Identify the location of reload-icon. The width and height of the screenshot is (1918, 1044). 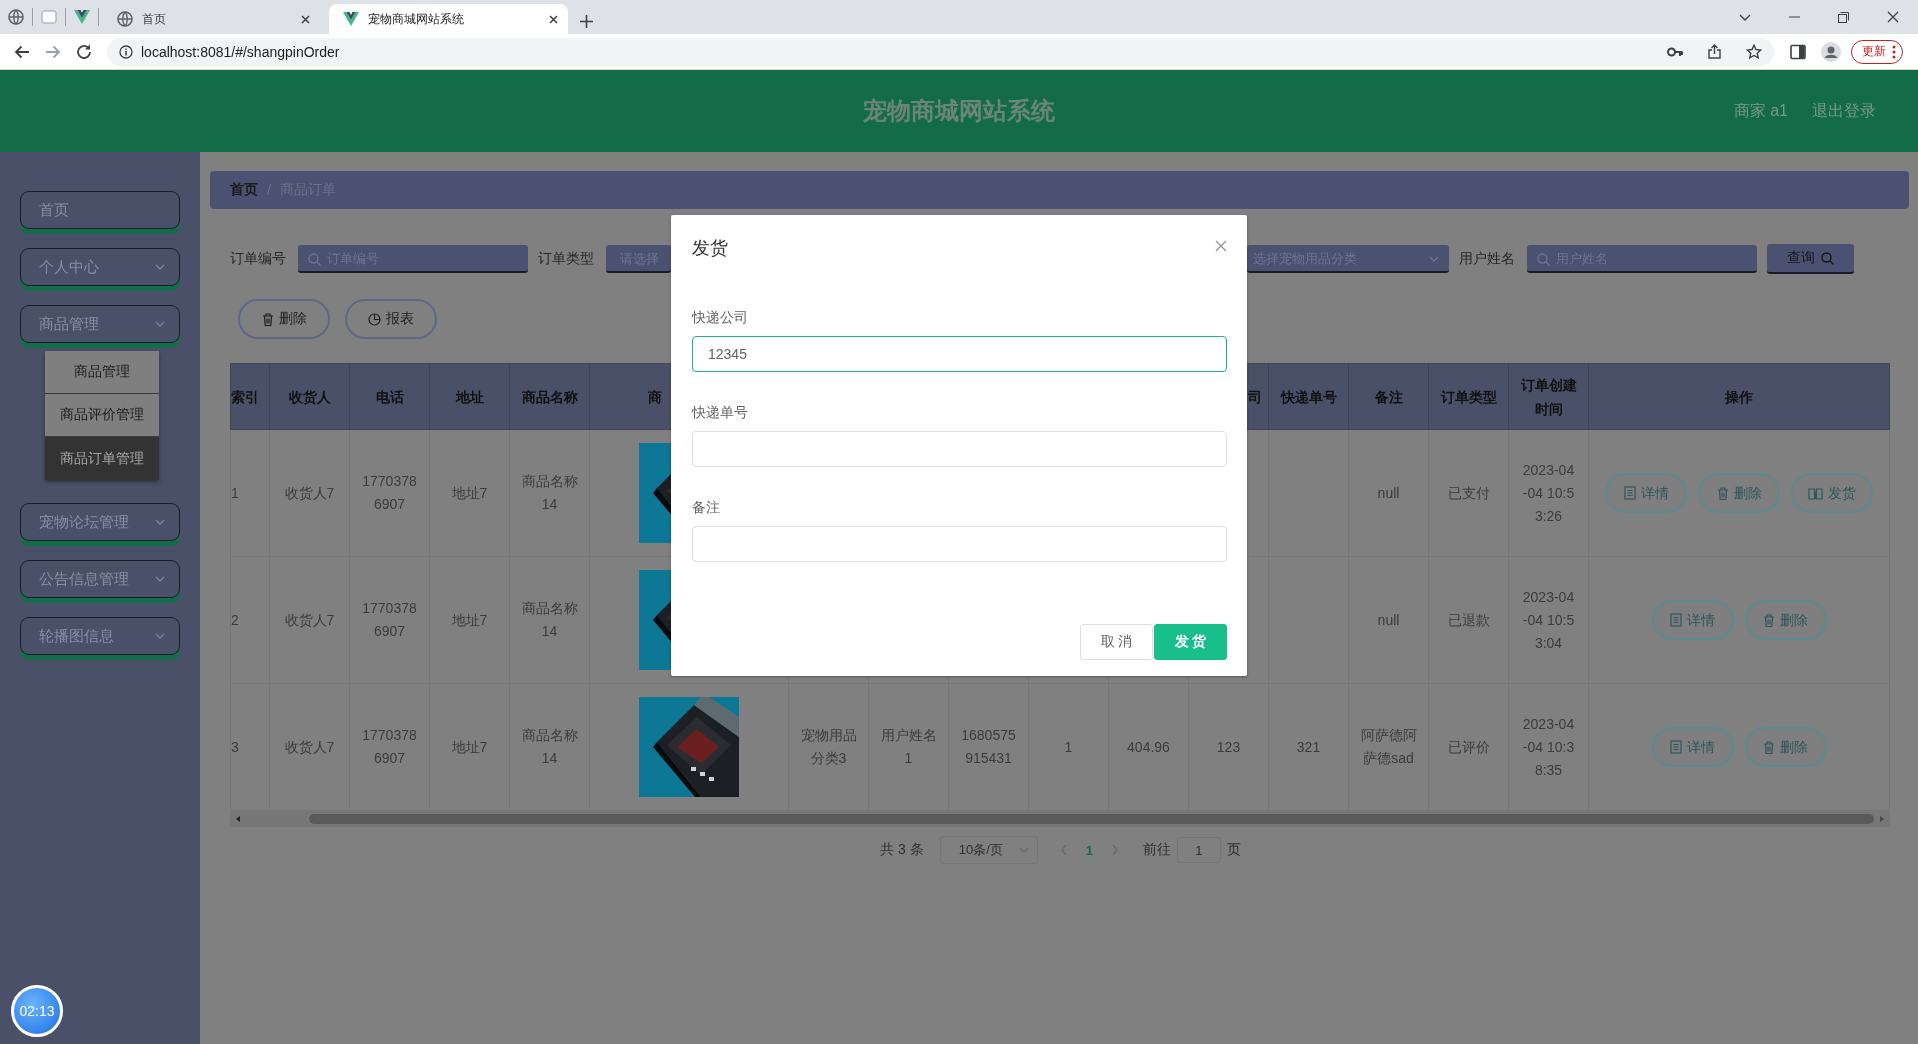
(84, 51).